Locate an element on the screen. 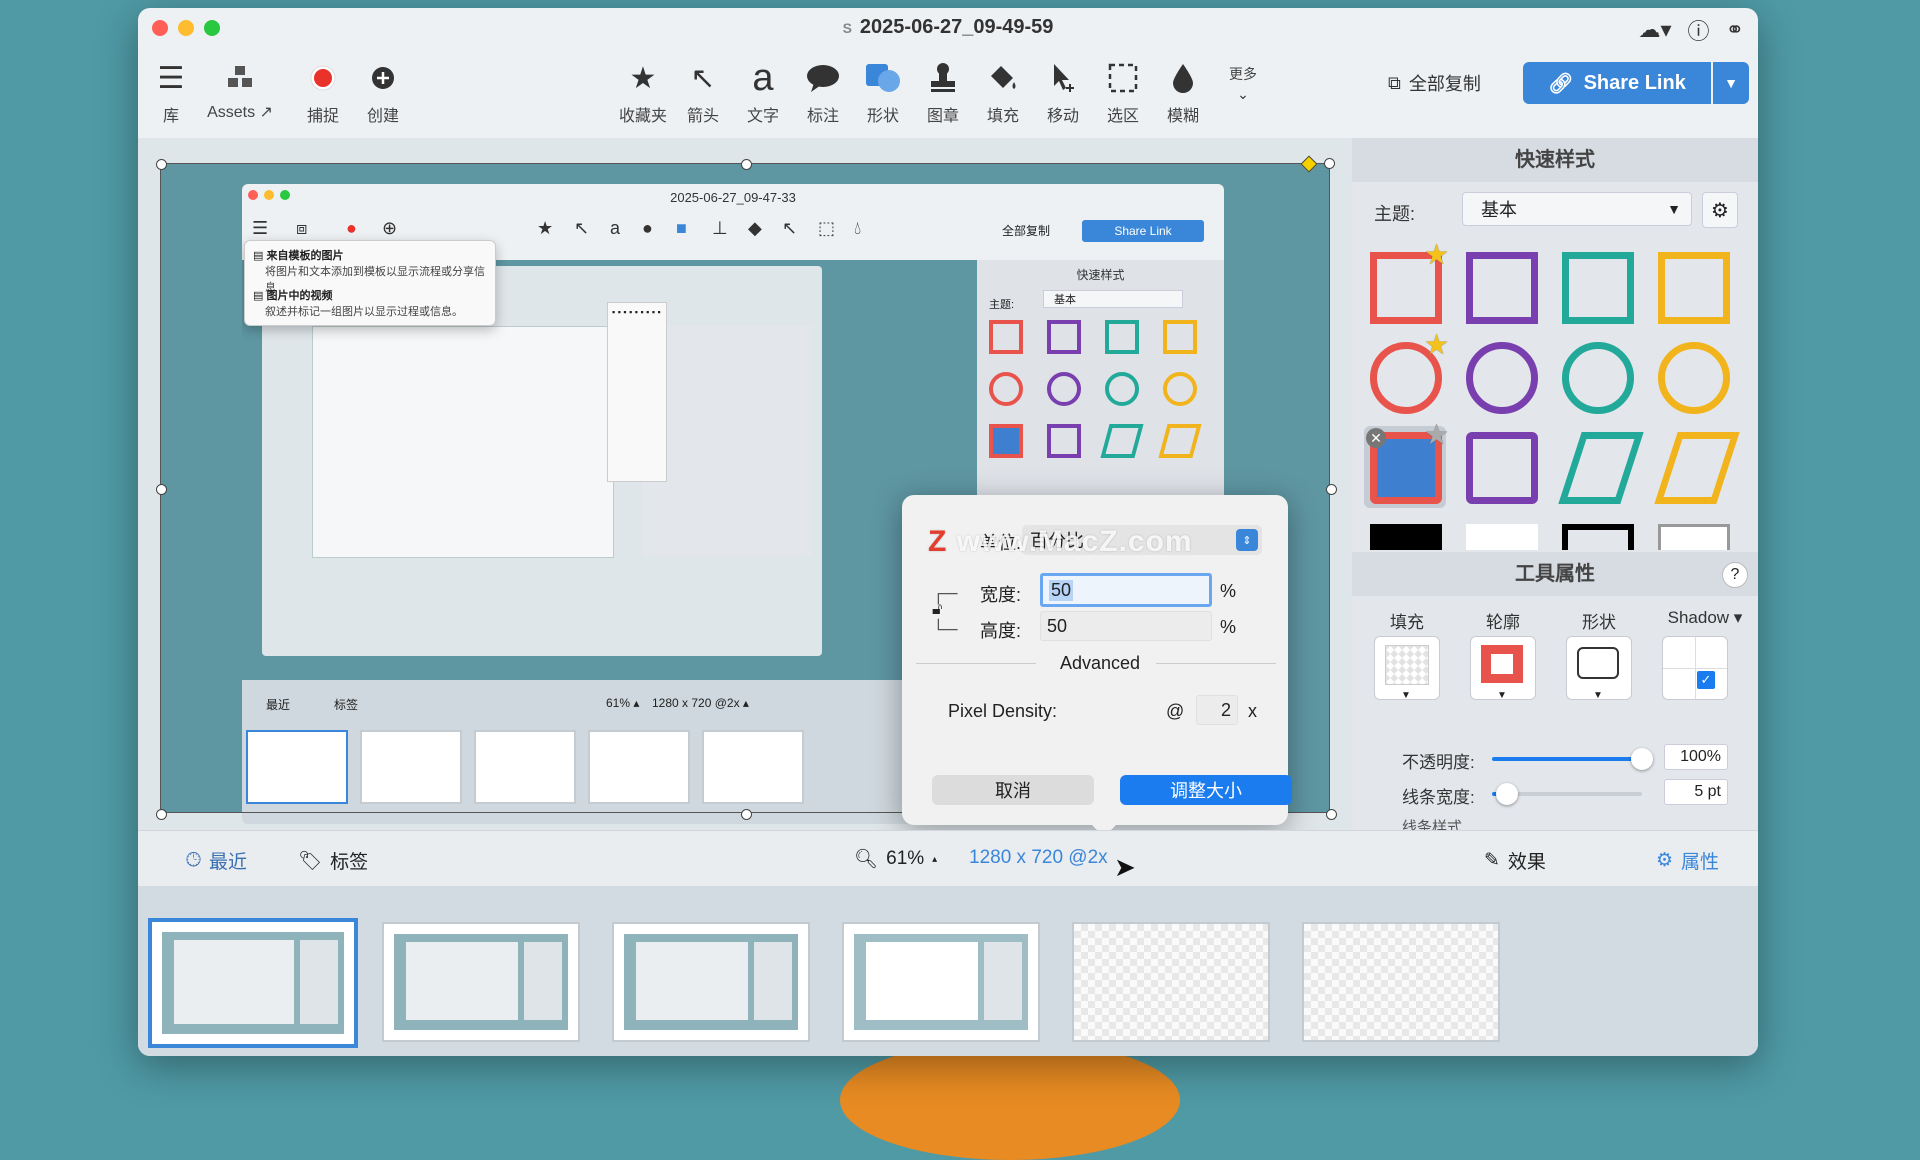  info-icon: ⓘ is located at coordinates (1699, 30).